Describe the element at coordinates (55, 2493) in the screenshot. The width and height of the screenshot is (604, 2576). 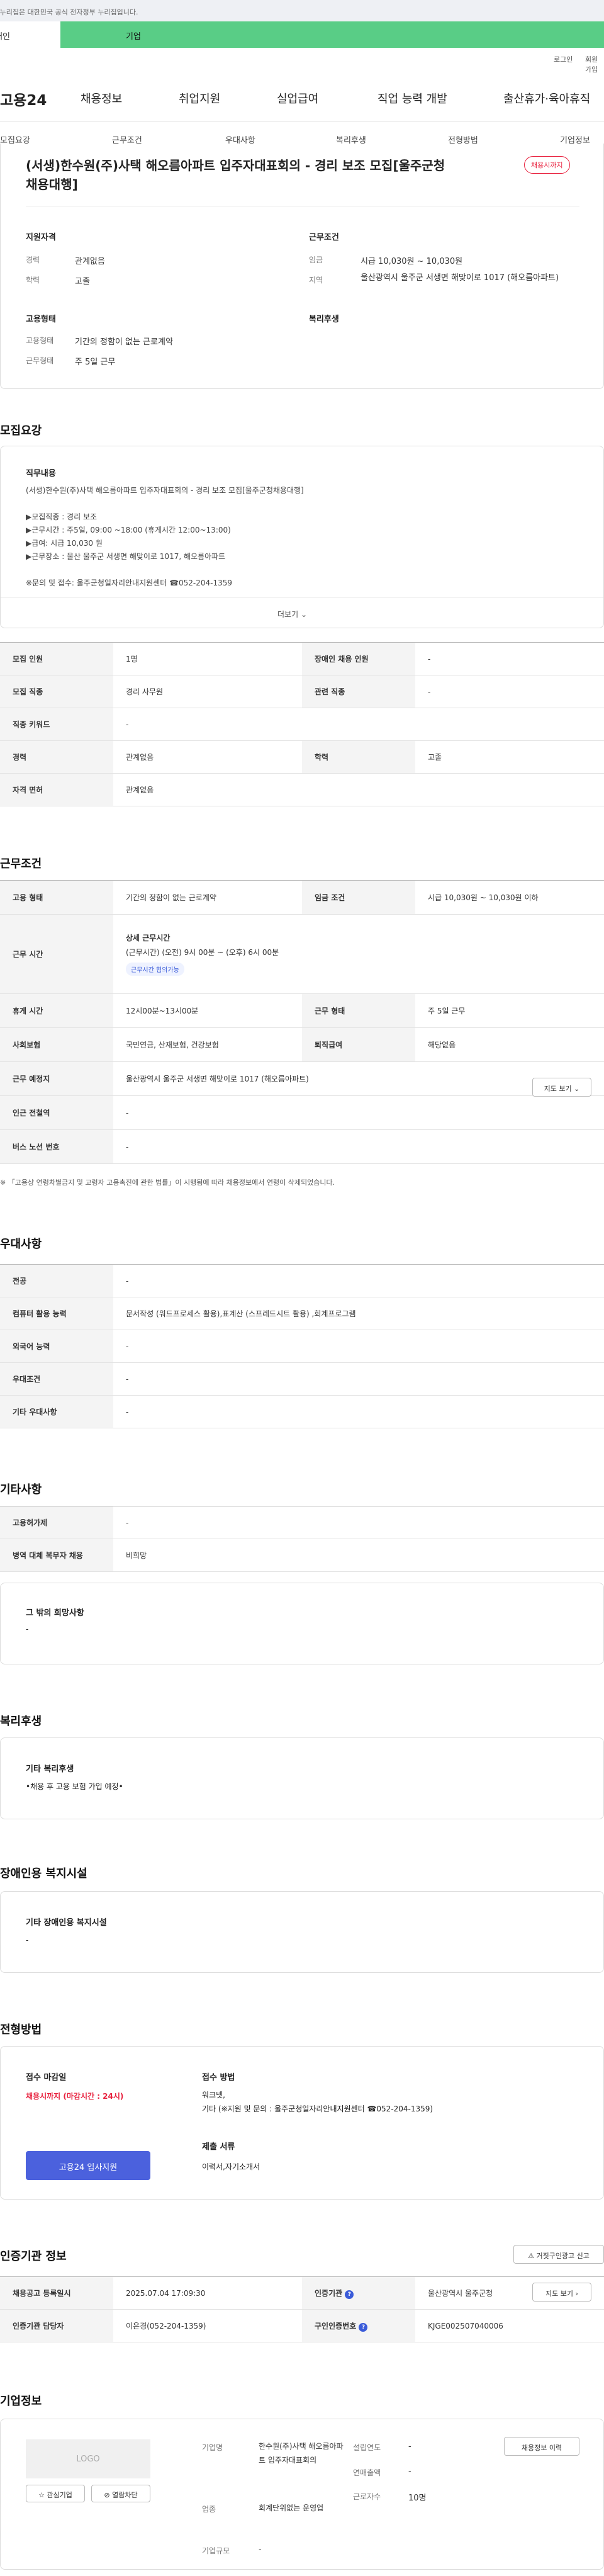
I see `favorite-company-button: ☆ 관심기업` at that location.